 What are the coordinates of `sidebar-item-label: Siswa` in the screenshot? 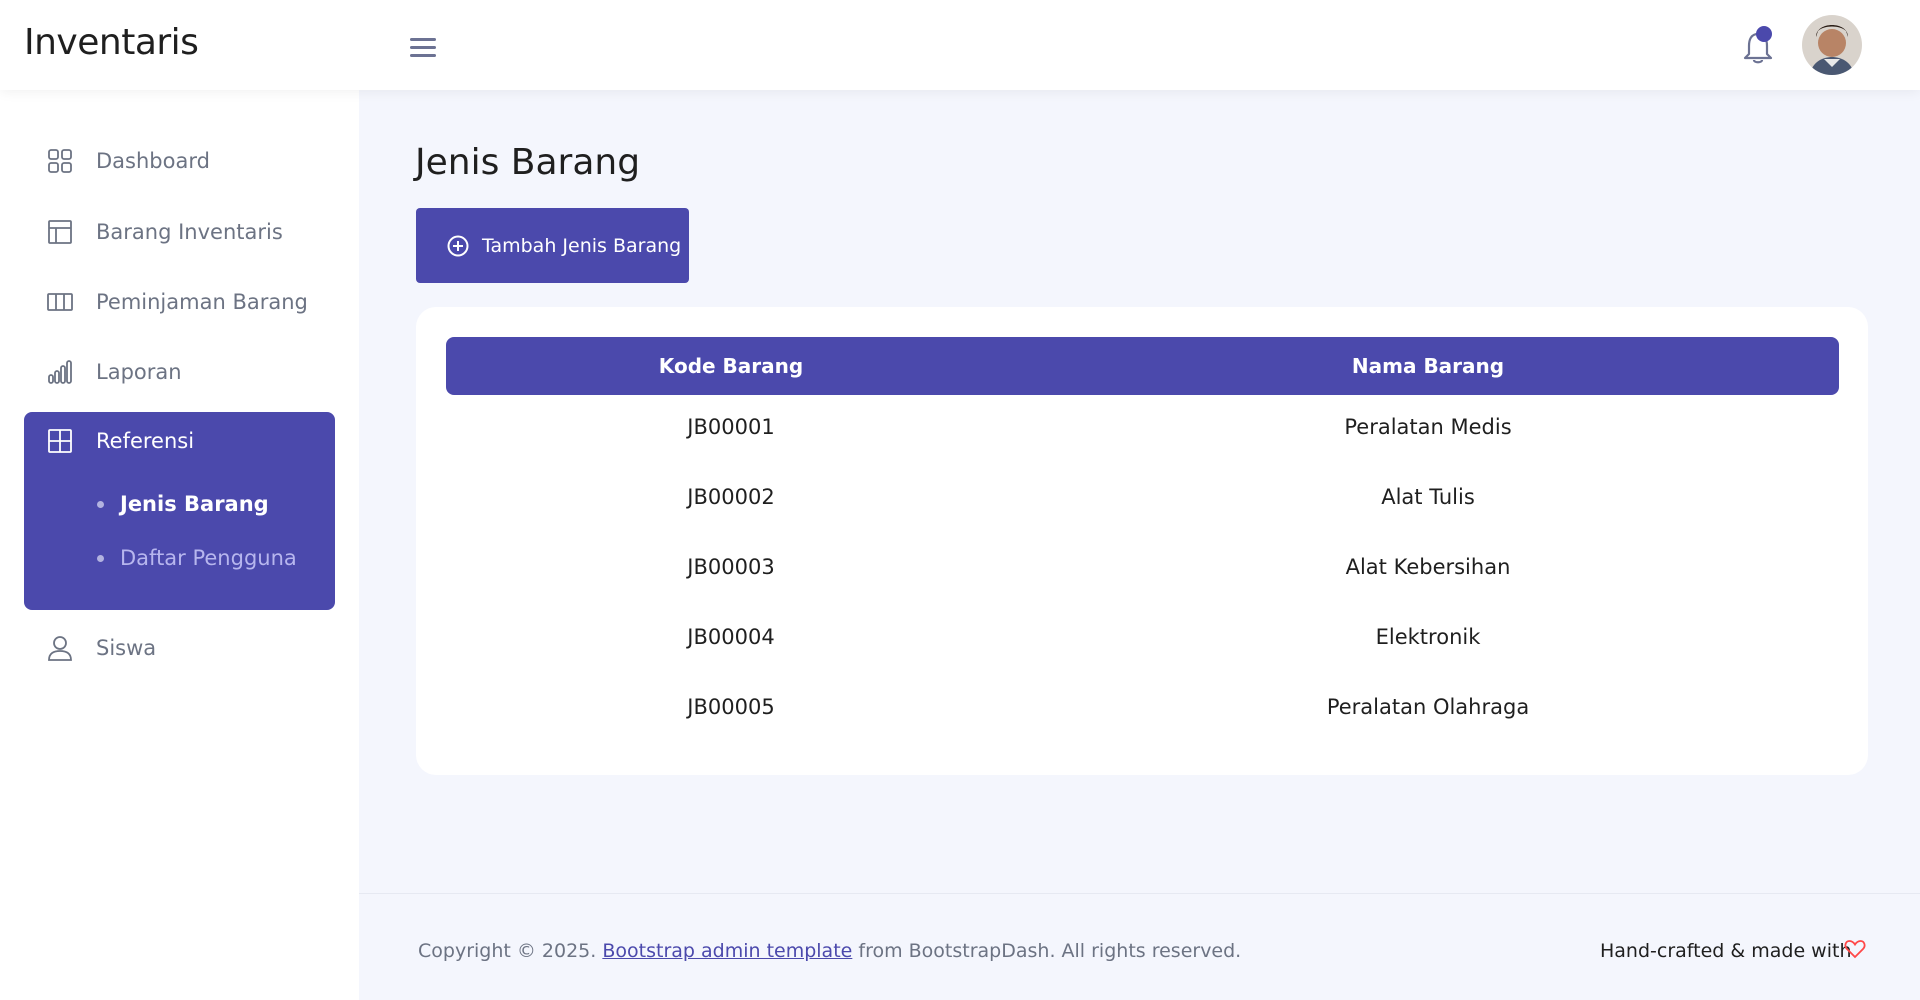 It's located at (126, 648).